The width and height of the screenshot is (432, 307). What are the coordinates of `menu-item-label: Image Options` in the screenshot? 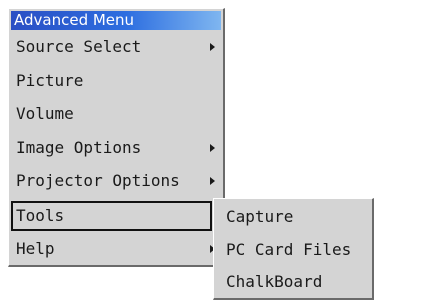 It's located at (79, 147).